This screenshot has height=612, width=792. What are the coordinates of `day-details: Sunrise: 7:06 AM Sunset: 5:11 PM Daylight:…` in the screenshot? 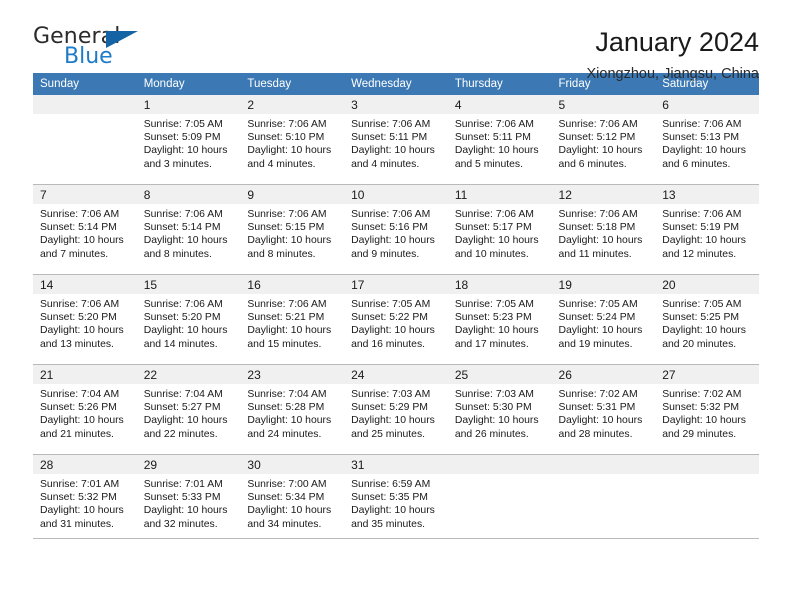 It's located at (500, 142).